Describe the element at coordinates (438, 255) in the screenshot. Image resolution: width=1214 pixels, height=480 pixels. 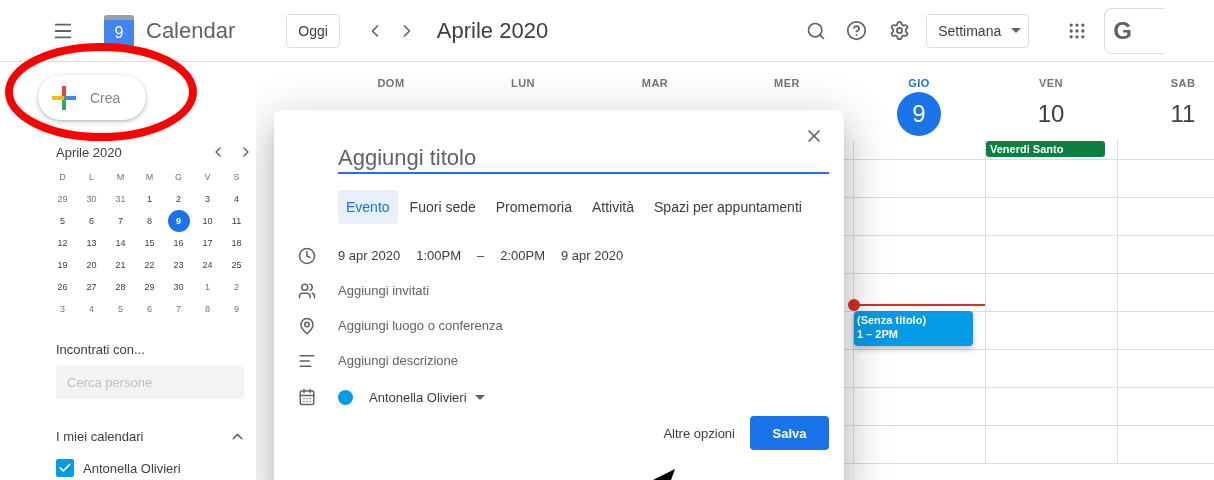
I see `start-time: 1:00PM` at that location.